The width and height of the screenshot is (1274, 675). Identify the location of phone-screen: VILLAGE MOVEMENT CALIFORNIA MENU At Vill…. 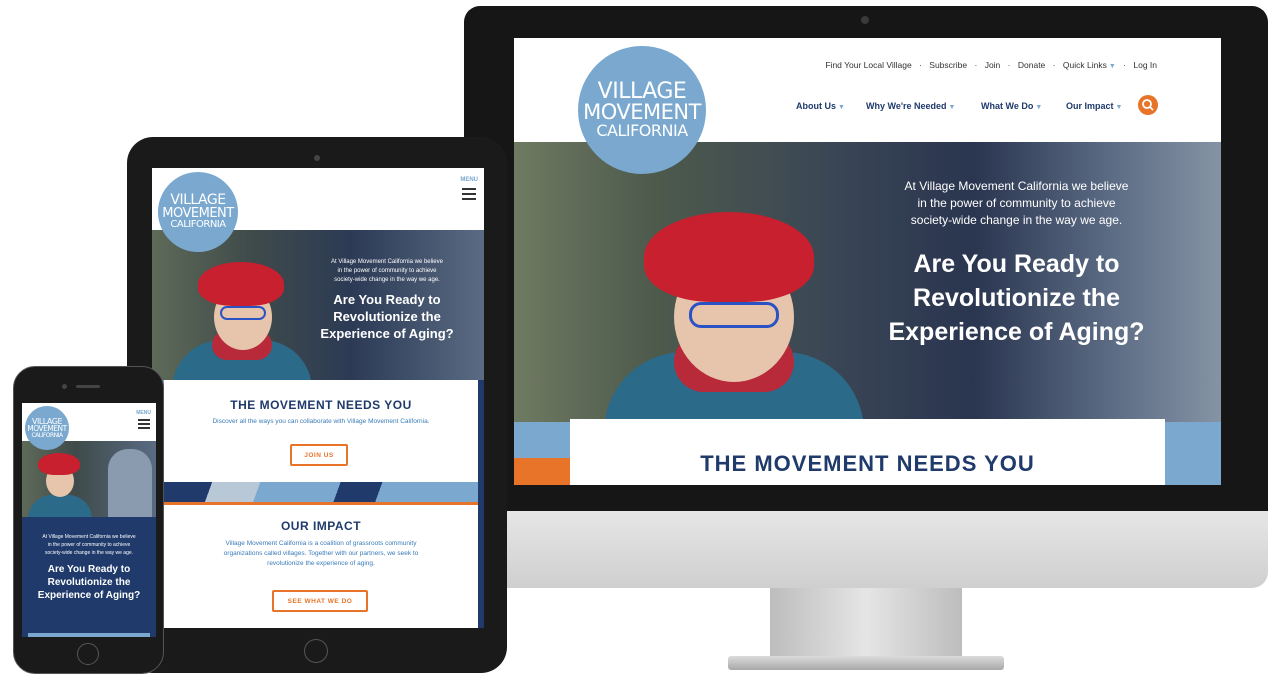
(89, 520).